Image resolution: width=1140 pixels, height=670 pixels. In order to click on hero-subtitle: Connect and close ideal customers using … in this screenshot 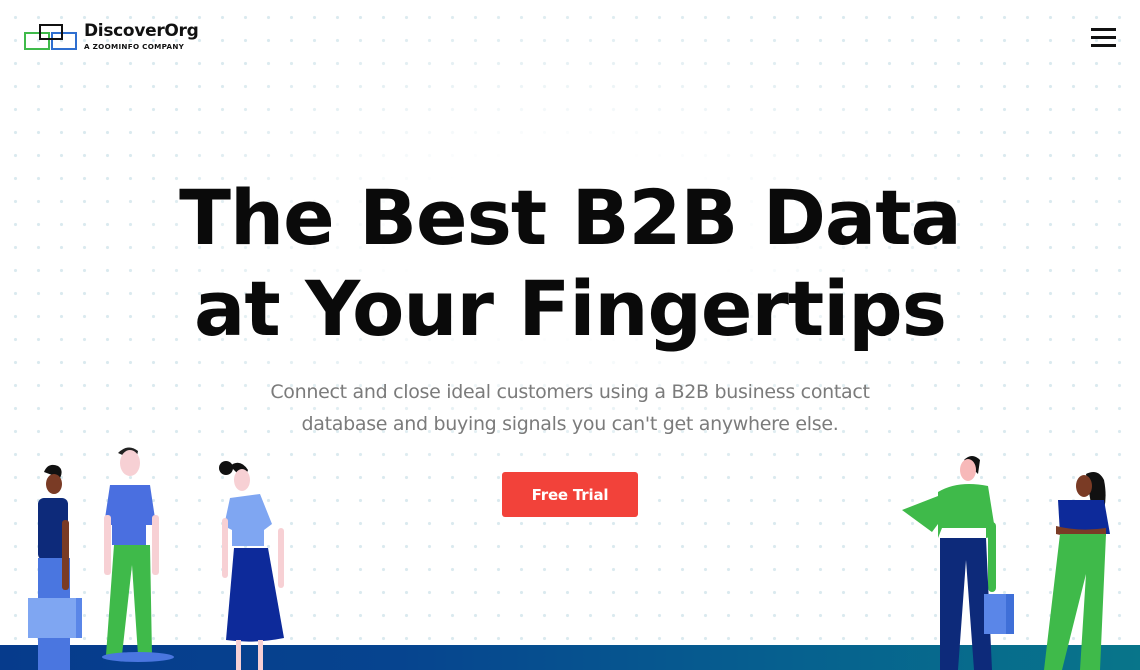, I will do `click(570, 408)`.